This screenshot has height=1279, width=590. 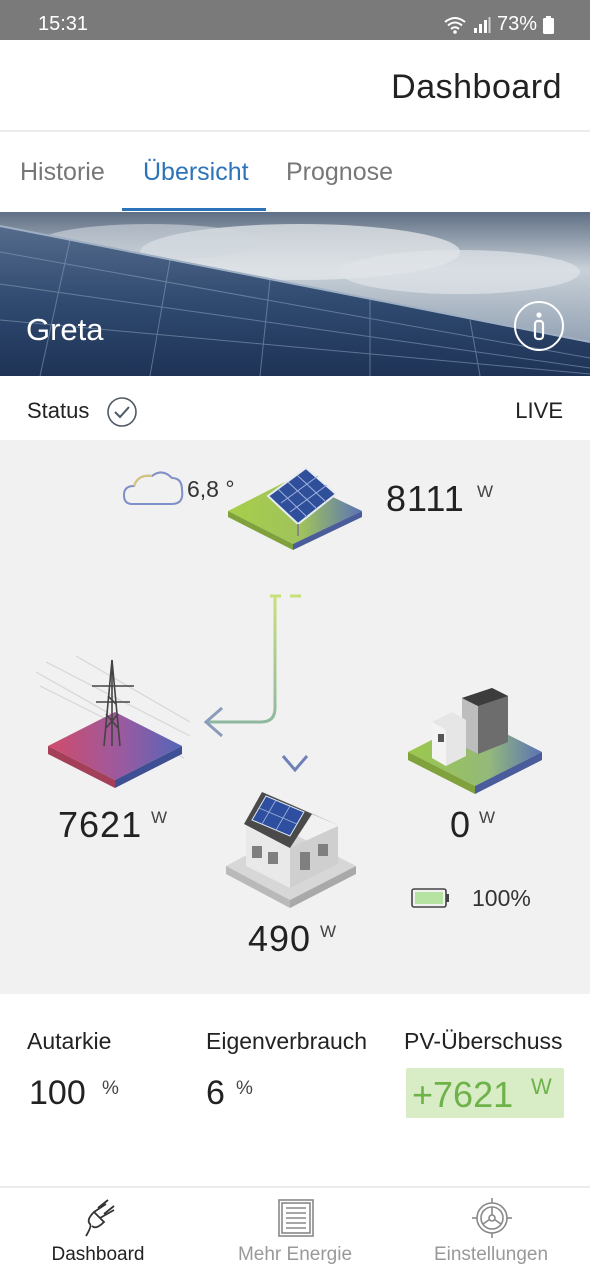 What do you see at coordinates (110, 1088) in the screenshot?
I see `autarkie-unit: %` at bounding box center [110, 1088].